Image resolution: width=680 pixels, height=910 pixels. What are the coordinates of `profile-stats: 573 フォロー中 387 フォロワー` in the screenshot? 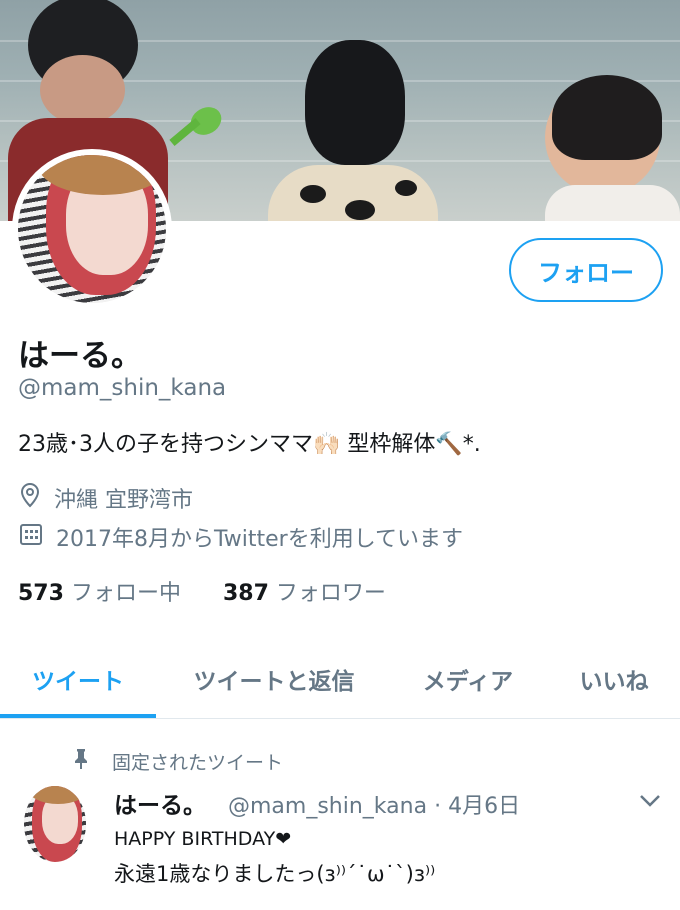 It's located at (202, 591).